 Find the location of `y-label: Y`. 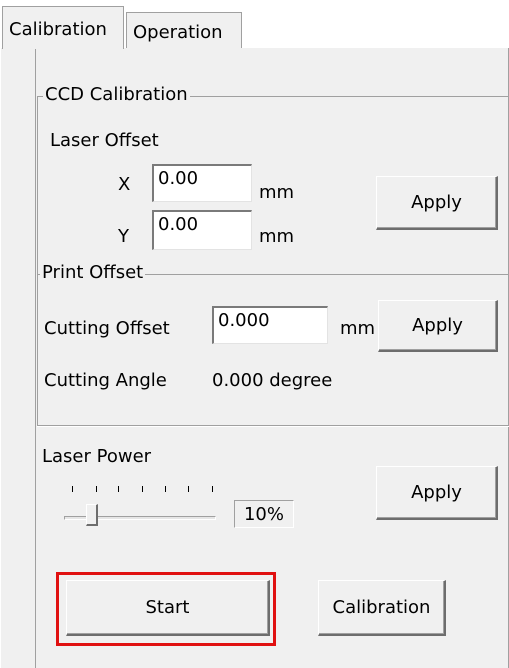

y-label: Y is located at coordinates (123, 236).